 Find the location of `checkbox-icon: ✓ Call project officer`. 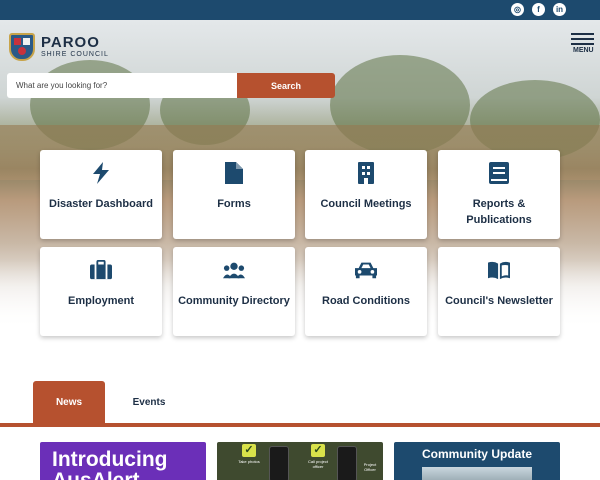

checkbox-icon: ✓ Call project officer is located at coordinates (318, 462).